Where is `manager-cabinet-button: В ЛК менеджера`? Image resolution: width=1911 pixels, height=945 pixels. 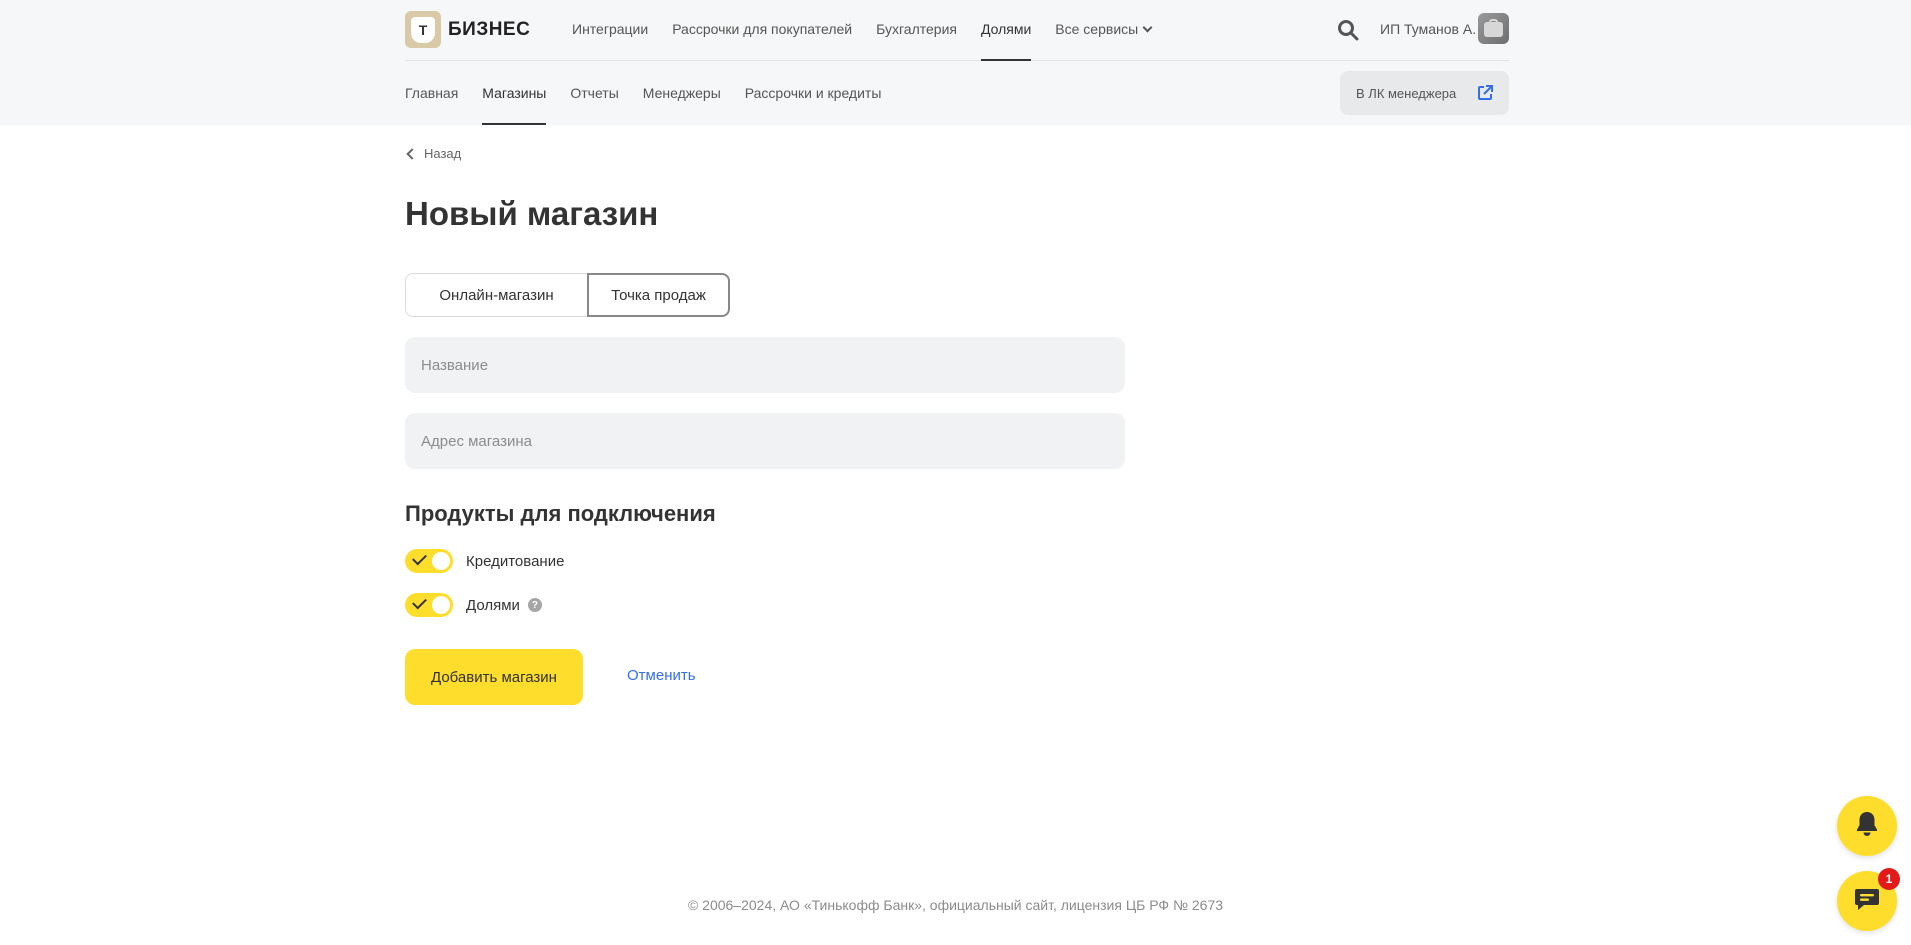 manager-cabinet-button: В ЛК менеджера is located at coordinates (1424, 93).